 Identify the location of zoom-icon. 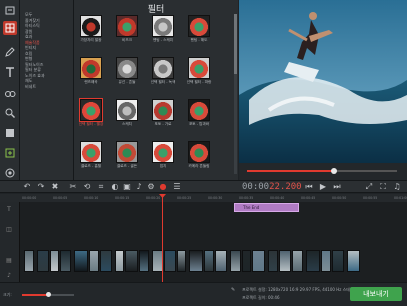
(10, 113).